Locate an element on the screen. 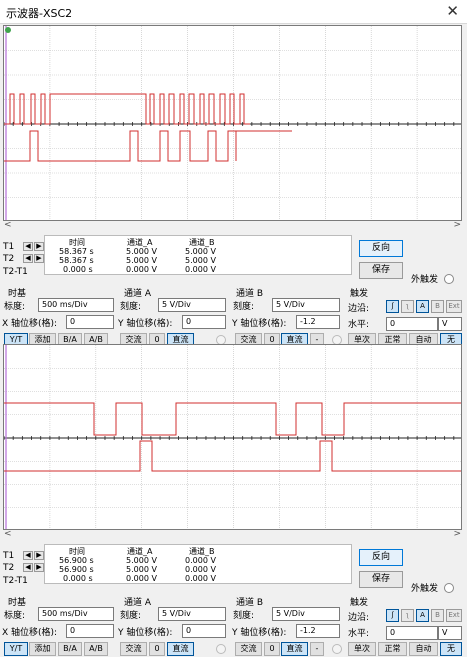  ext-trigger-label: 外触发 is located at coordinates (425, 589).